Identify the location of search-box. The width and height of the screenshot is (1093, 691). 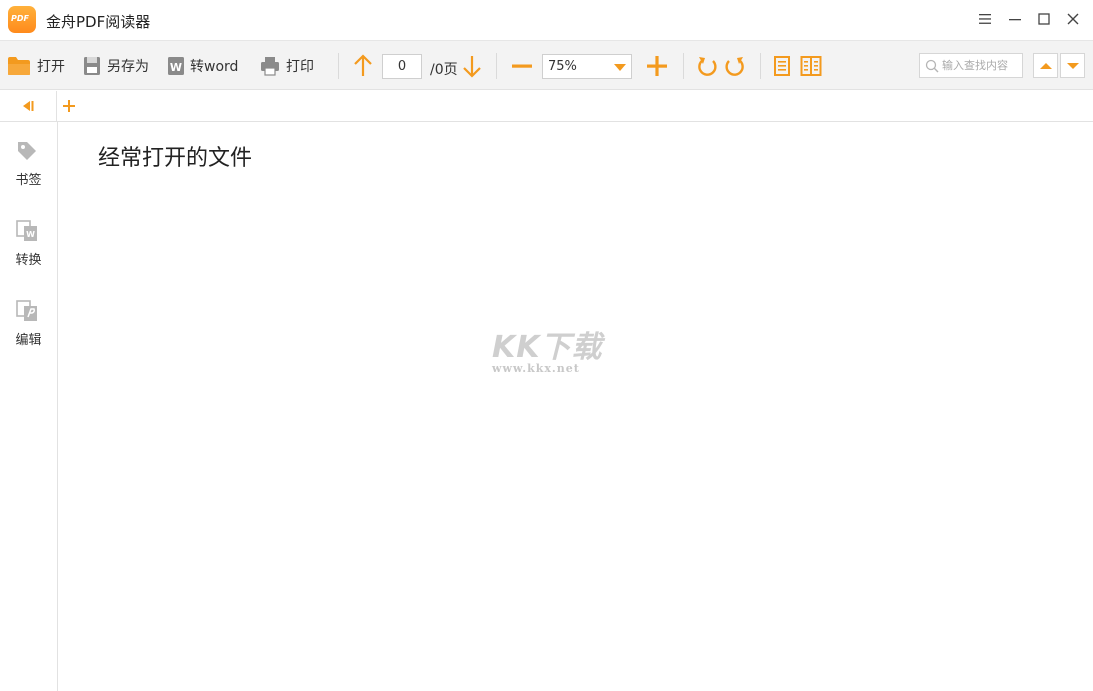
(971, 65).